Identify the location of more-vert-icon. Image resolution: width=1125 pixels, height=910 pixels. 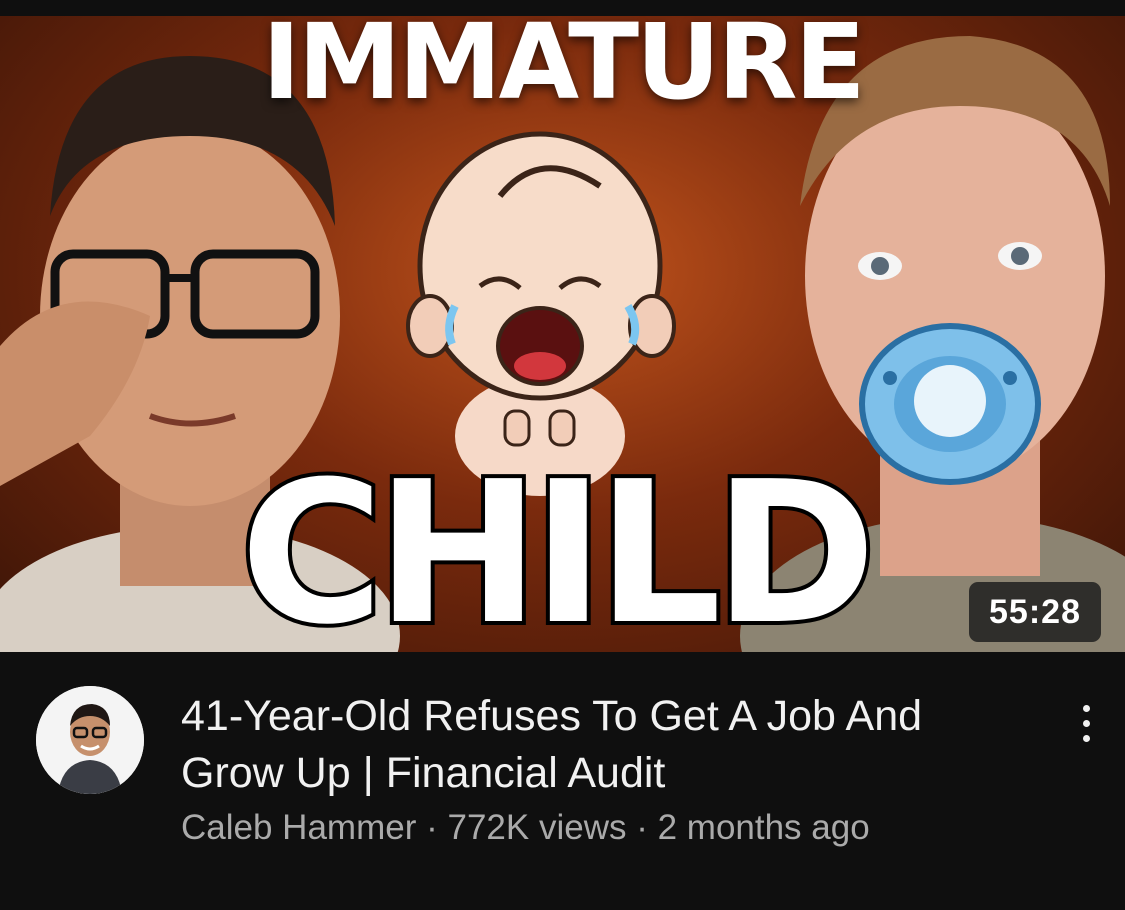
(1086, 723).